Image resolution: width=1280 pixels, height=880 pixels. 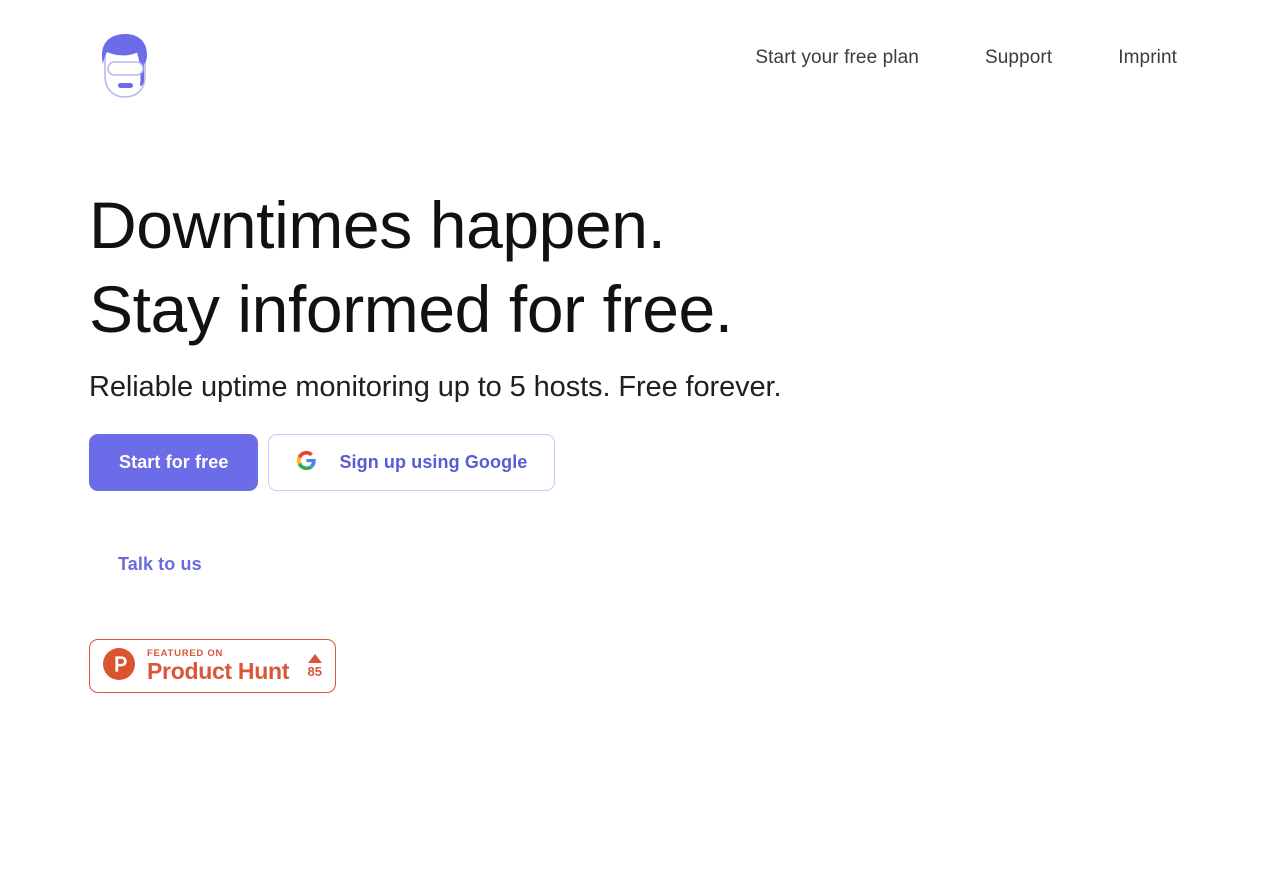 I want to click on sign-up-with-google-label: Sign up using Google, so click(x=433, y=462).